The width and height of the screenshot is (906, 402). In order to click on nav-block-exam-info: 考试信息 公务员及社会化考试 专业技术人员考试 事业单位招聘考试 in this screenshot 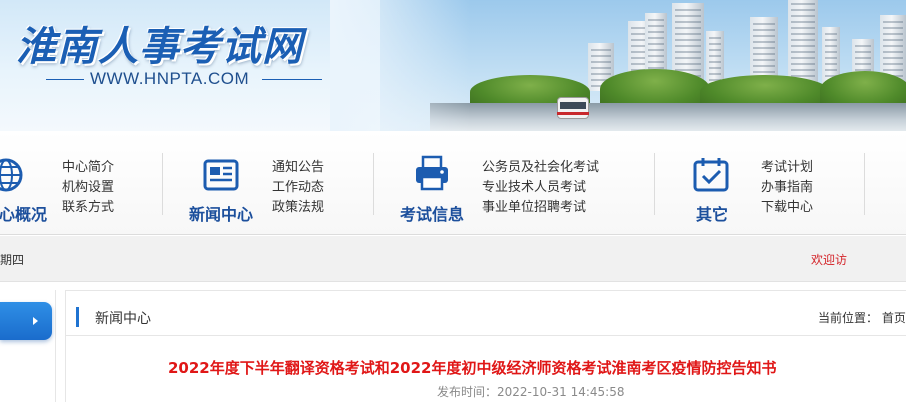, I will do `click(514, 183)`.